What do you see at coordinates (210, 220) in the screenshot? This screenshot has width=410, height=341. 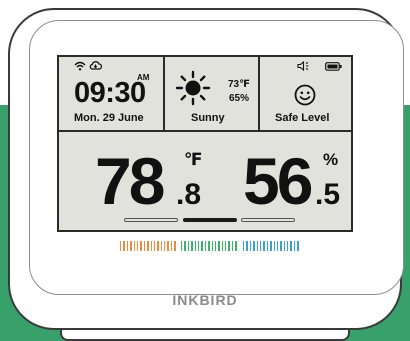 I see `page-indicator-active` at bounding box center [210, 220].